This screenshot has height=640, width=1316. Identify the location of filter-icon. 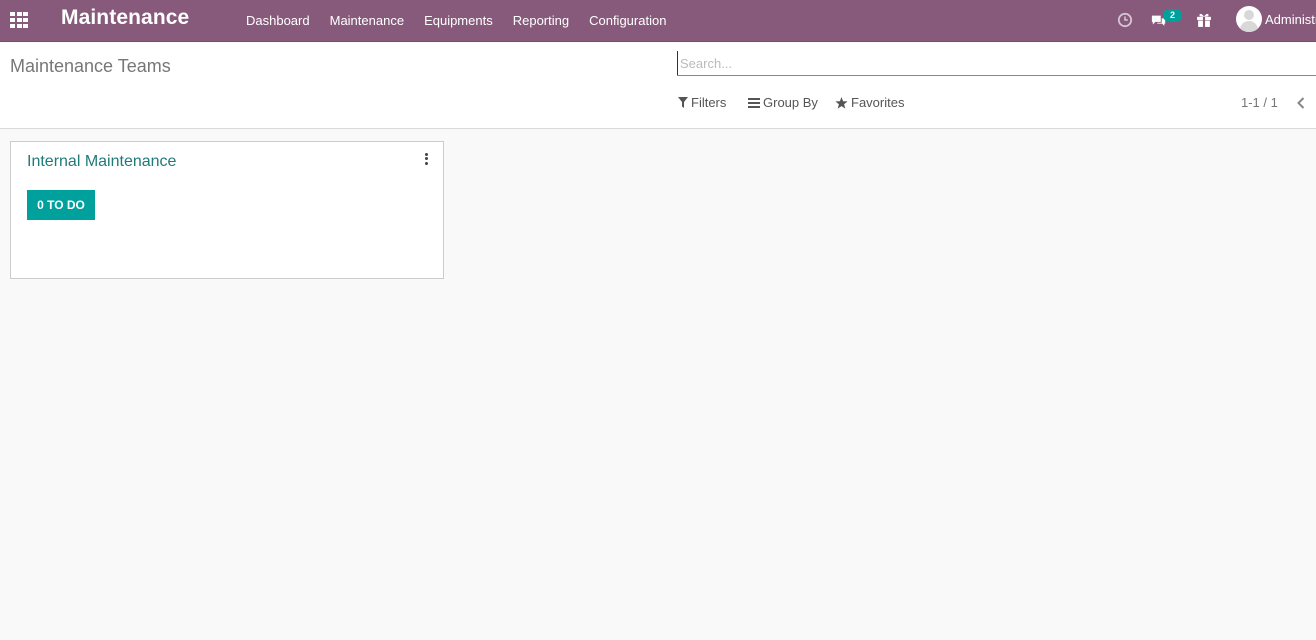
(683, 102).